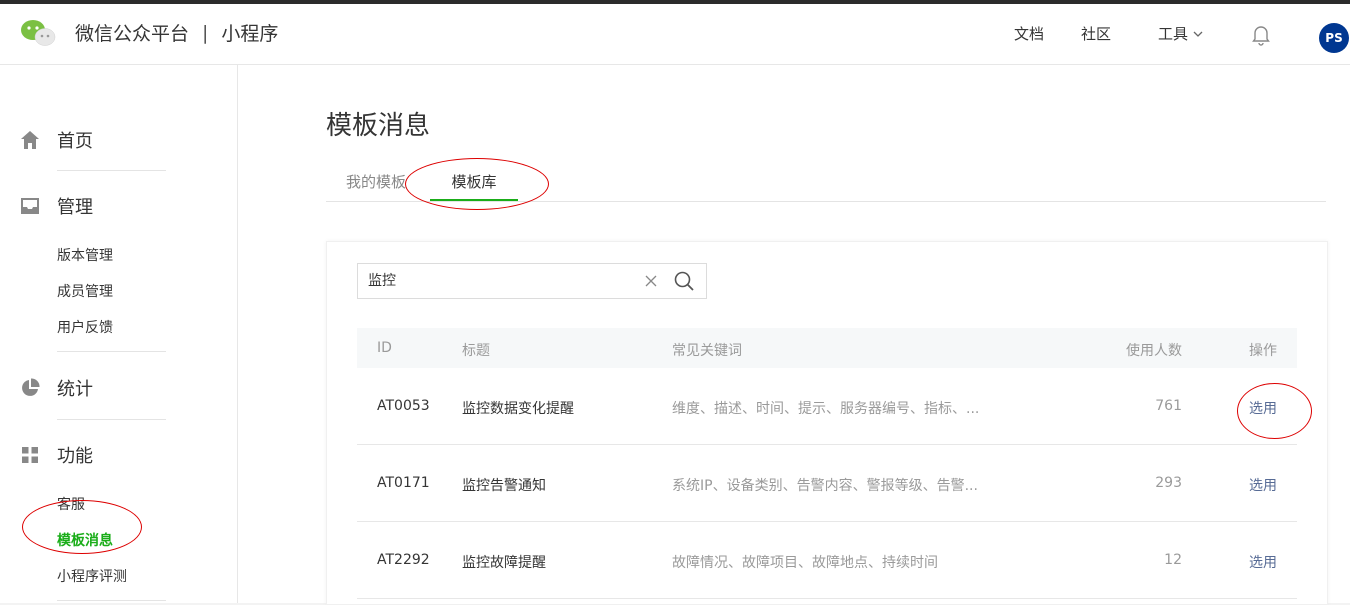  I want to click on sidebar-group-label: 统计, so click(75, 389).